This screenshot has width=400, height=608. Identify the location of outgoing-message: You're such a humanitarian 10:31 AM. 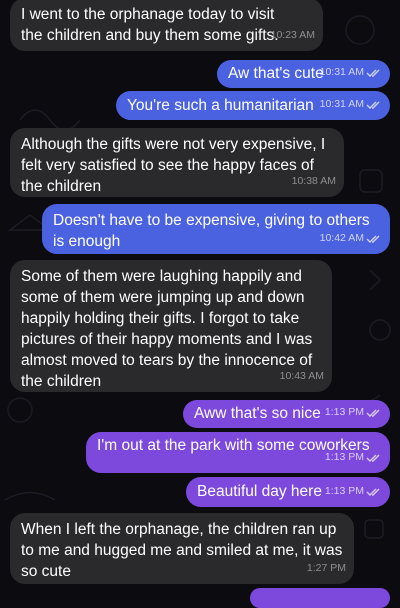
(253, 105).